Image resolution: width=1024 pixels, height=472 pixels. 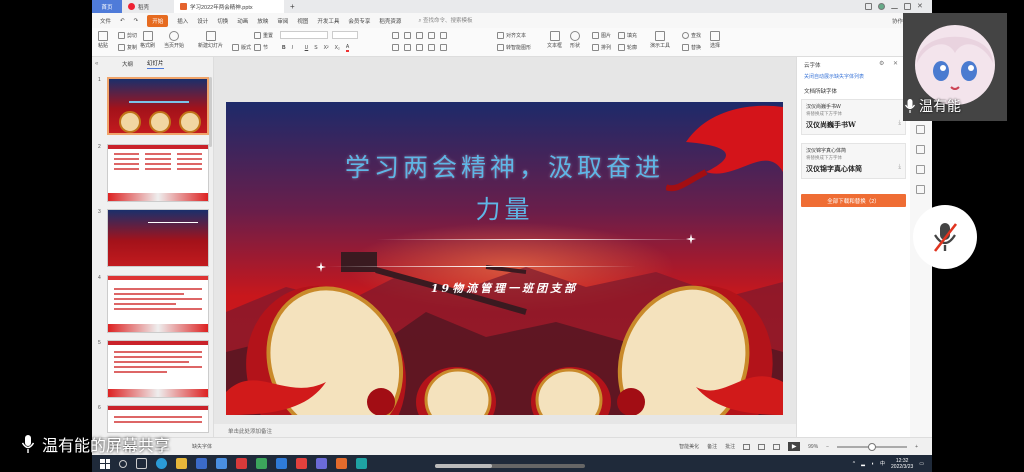 What do you see at coordinates (689, 446) in the screenshot?
I see `smart-beautify-button: 智能美化` at bounding box center [689, 446].